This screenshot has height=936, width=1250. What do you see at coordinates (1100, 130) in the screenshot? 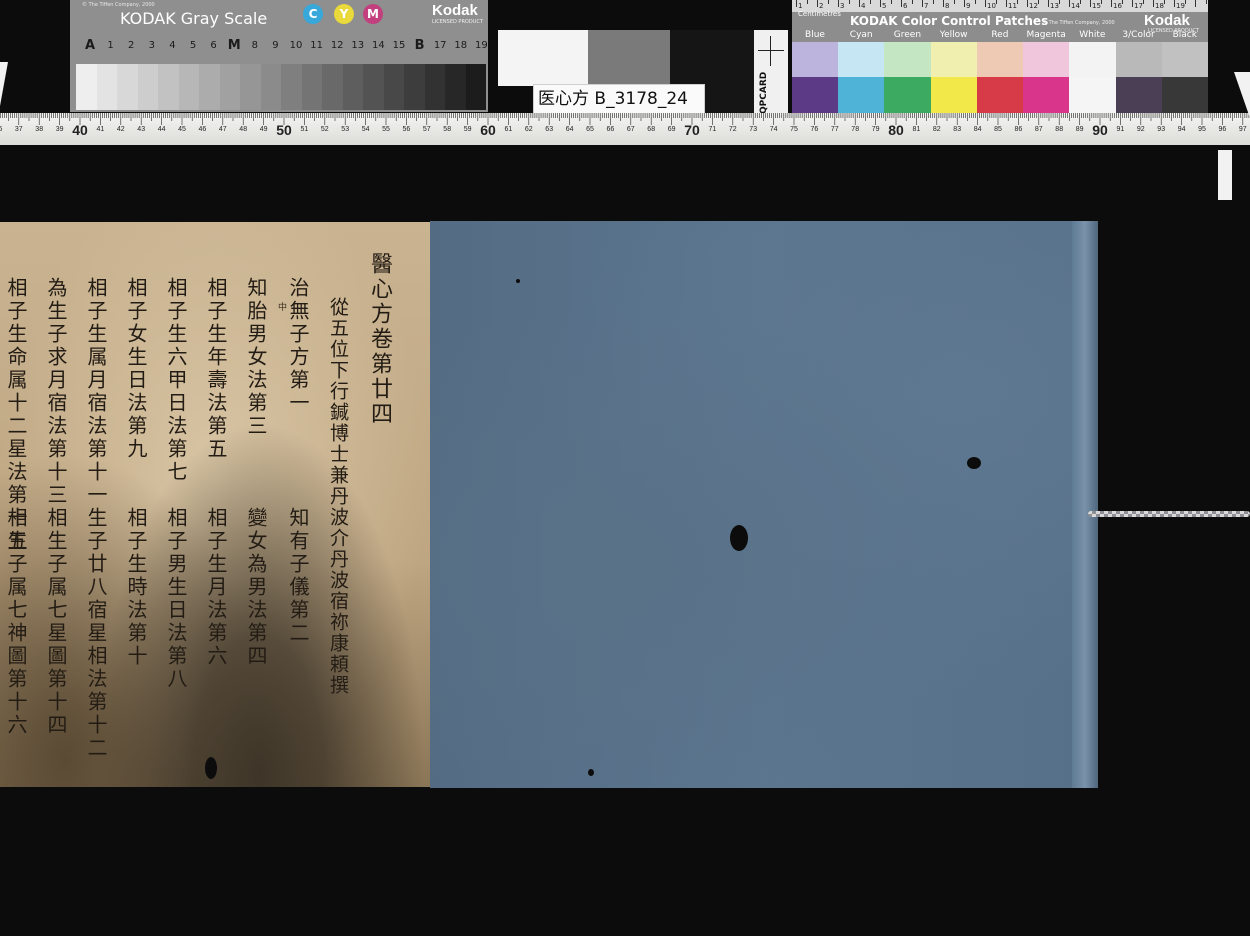
I see `ruler-major-label: 90` at bounding box center [1100, 130].